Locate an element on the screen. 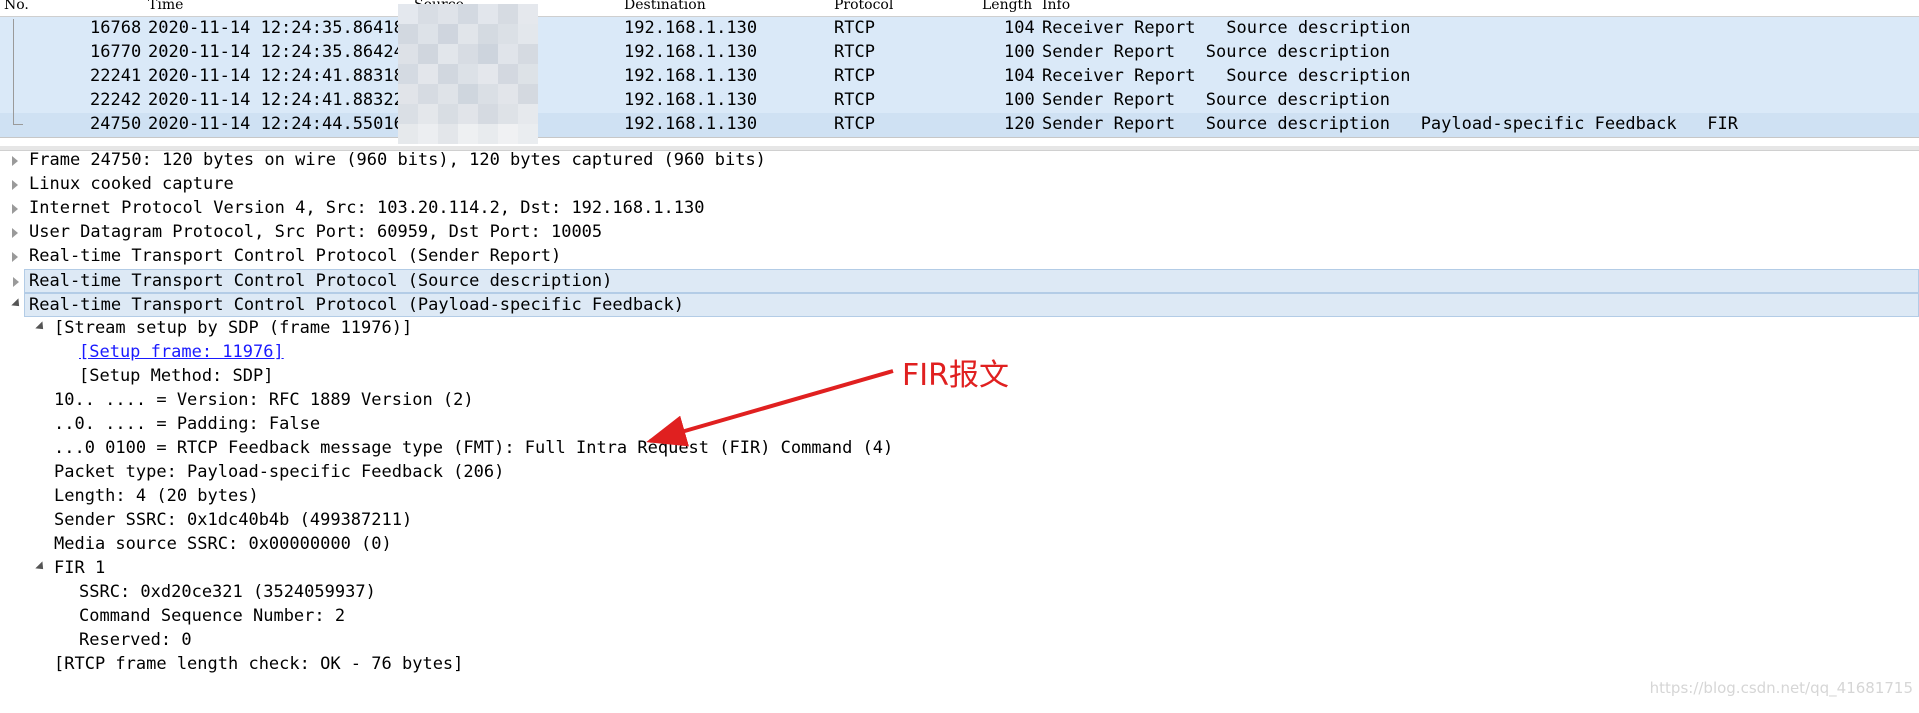 This screenshot has height=713, width=1919. annotation-label: FIR报文 is located at coordinates (955, 375).